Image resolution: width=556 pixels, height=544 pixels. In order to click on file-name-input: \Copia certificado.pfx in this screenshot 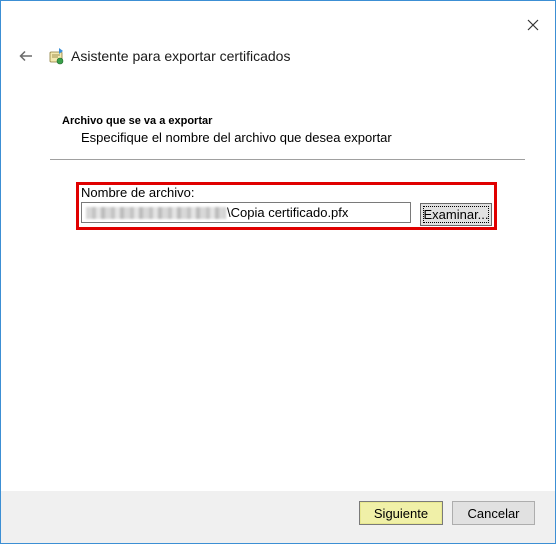, I will do `click(246, 212)`.